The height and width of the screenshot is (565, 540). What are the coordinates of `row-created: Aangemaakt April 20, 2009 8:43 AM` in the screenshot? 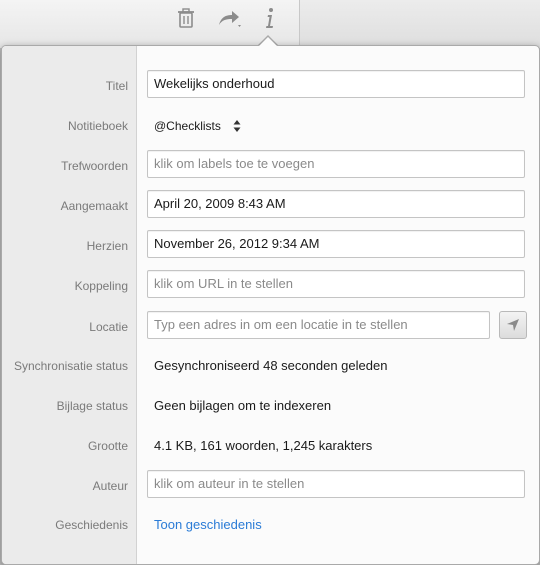 It's located at (270, 206).